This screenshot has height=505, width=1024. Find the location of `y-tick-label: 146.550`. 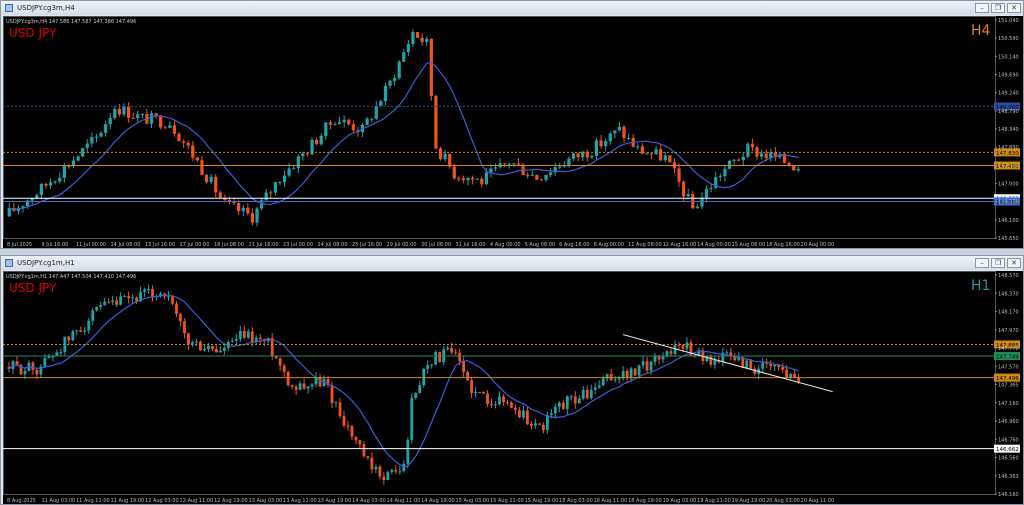

y-tick-label: 146.550 is located at coordinates (1008, 203).